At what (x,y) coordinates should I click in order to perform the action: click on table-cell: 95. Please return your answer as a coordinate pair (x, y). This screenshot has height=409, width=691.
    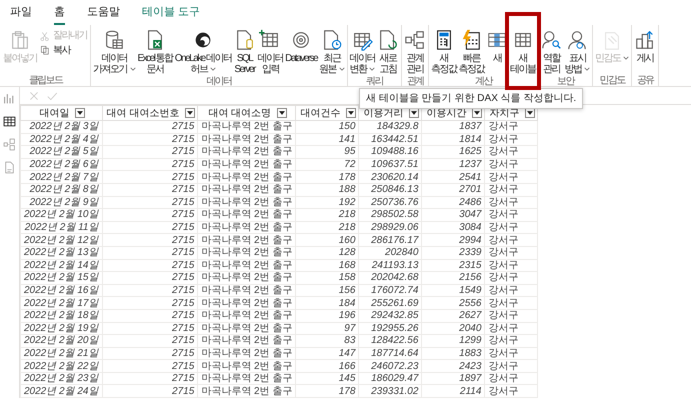
    Looking at the image, I should click on (327, 152).